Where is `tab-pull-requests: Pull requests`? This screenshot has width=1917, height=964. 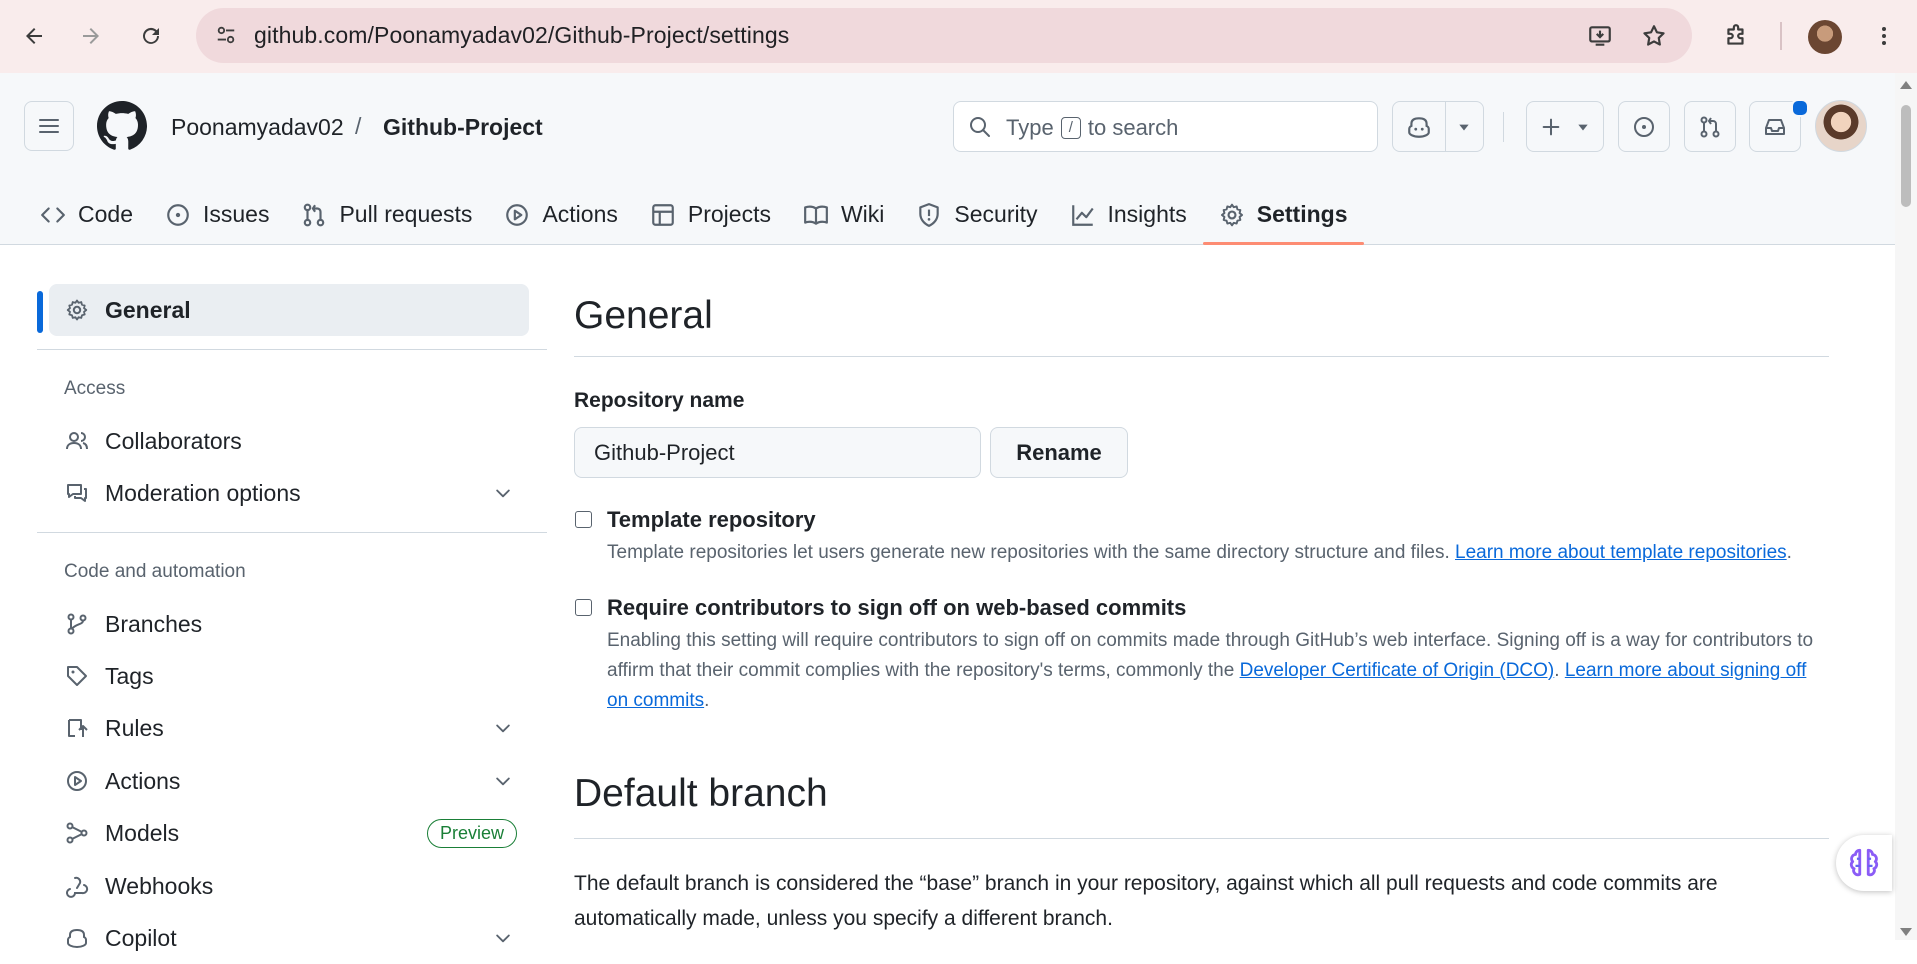
tab-pull-requests: Pull requests is located at coordinates (386, 214).